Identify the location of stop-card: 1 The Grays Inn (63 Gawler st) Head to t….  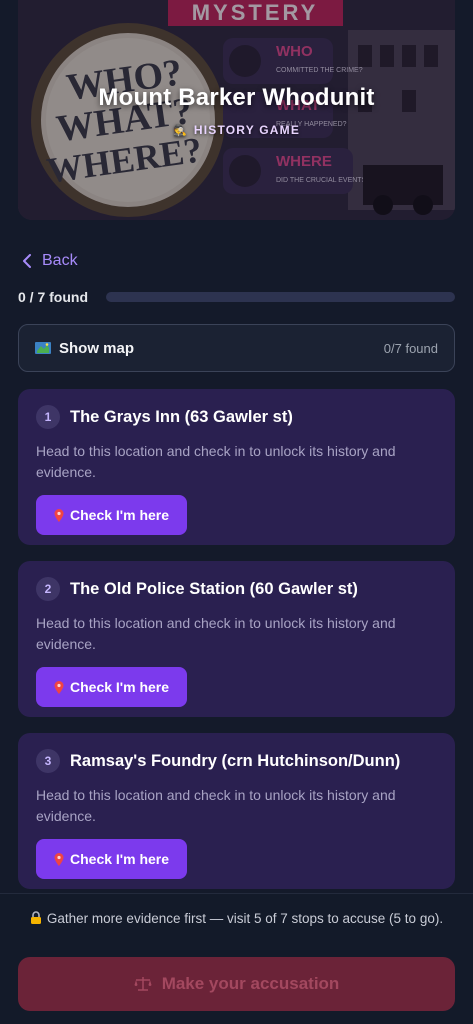
(236, 467).